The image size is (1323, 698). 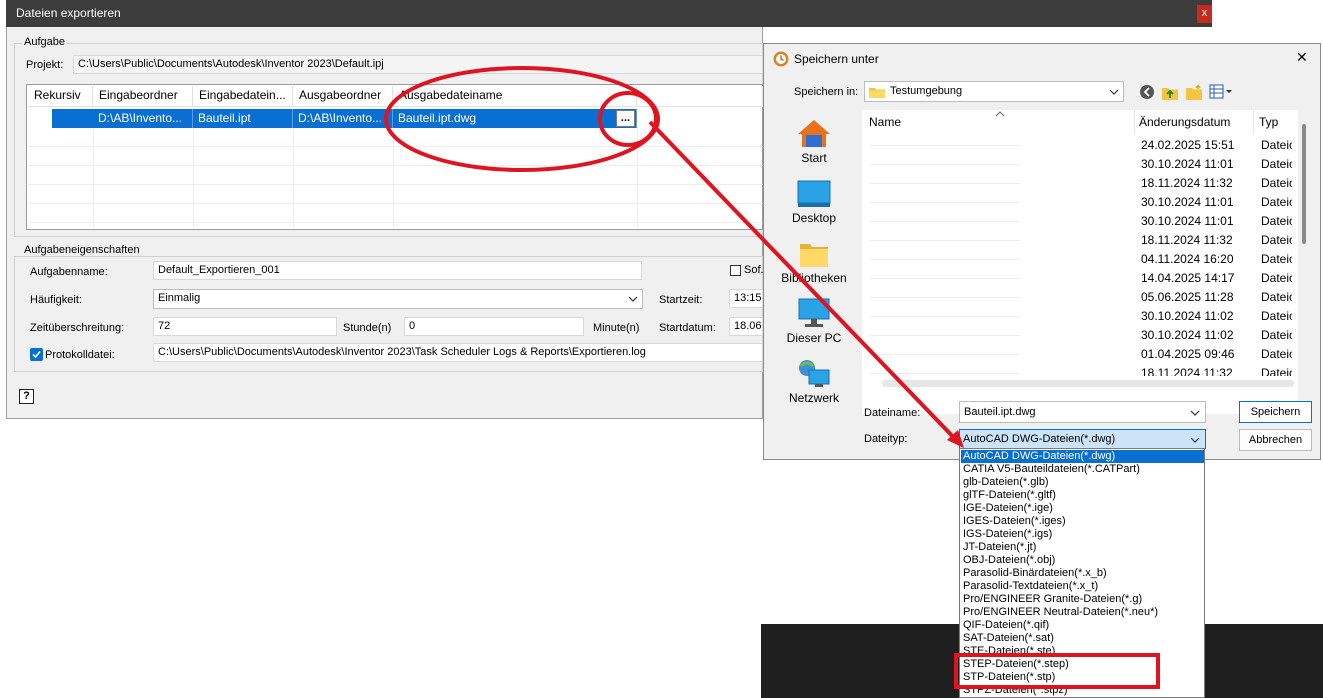 What do you see at coordinates (1077, 259) in the screenshot?
I see `file-row: 04.11.2024 16:20 Dateio` at bounding box center [1077, 259].